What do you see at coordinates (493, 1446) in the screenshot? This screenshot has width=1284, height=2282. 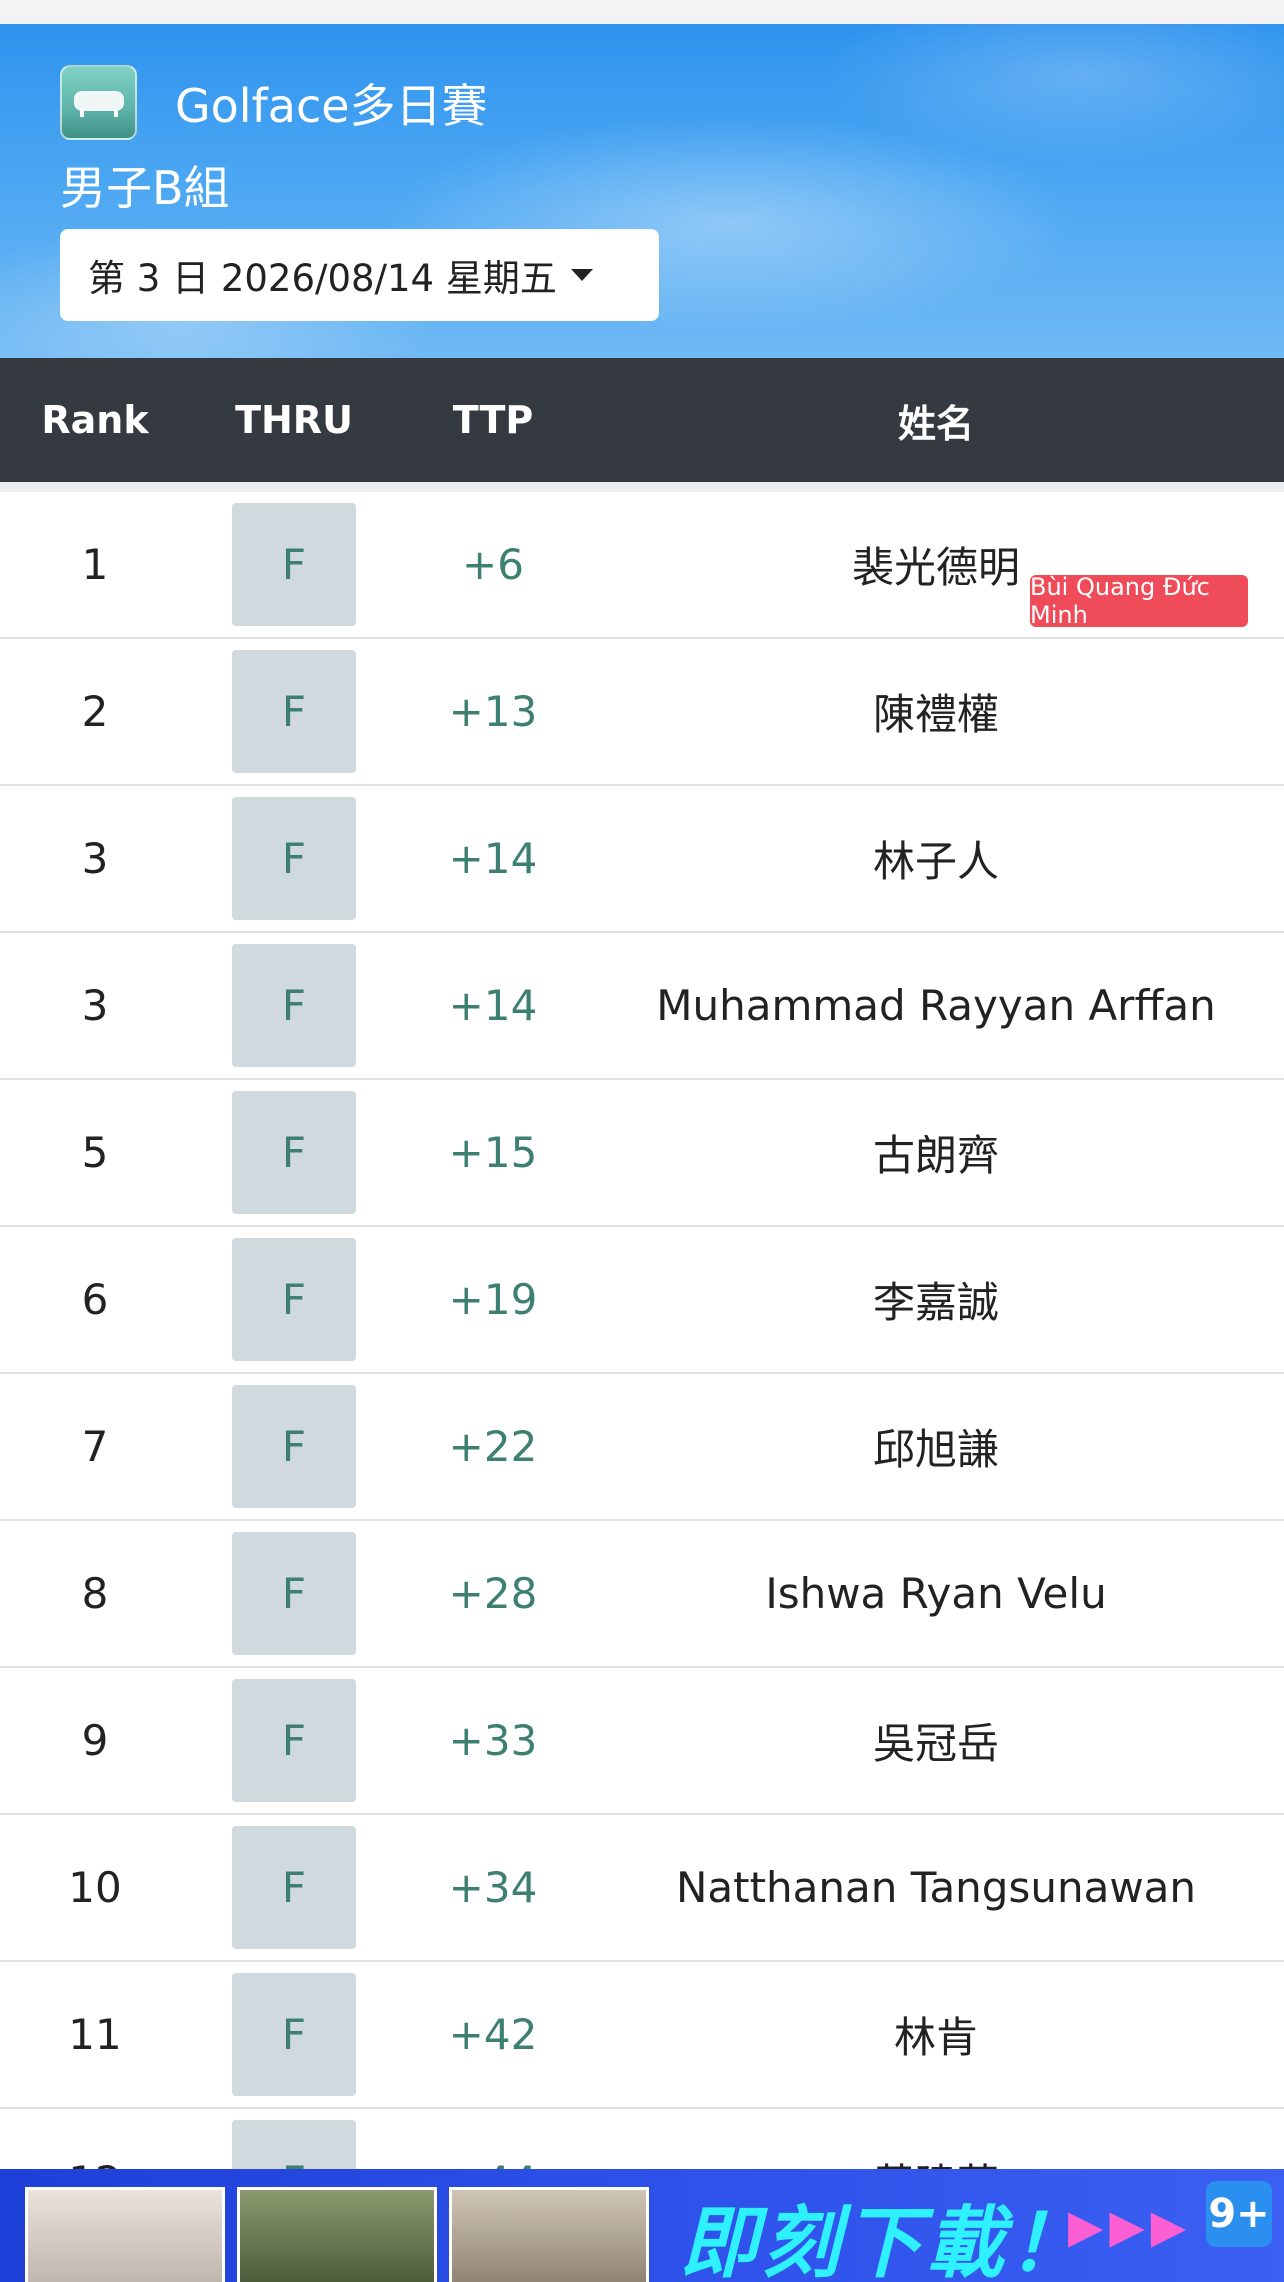 I see `ttp-cell: +22` at bounding box center [493, 1446].